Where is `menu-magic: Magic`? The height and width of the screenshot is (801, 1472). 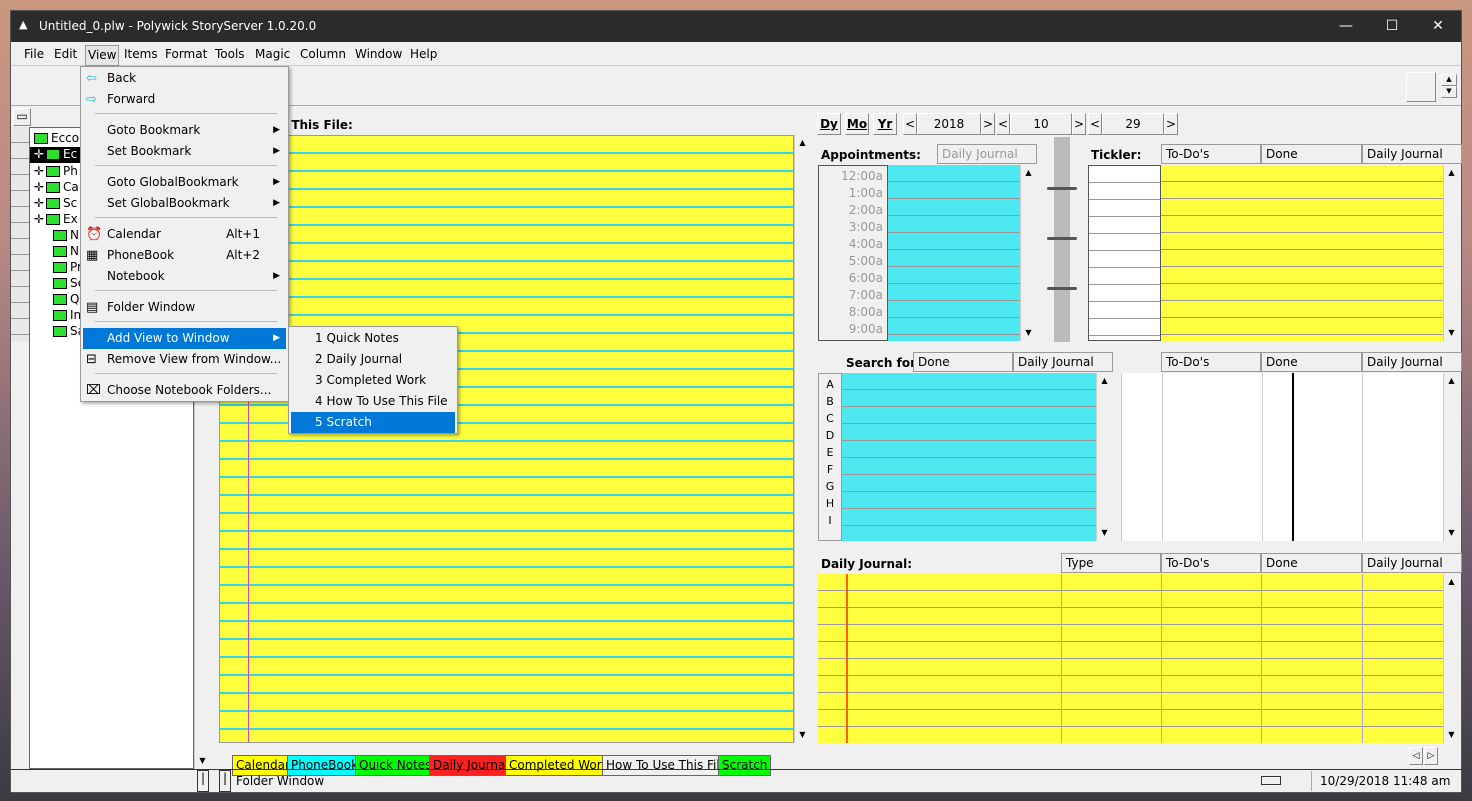
menu-magic: Magic is located at coordinates (272, 54).